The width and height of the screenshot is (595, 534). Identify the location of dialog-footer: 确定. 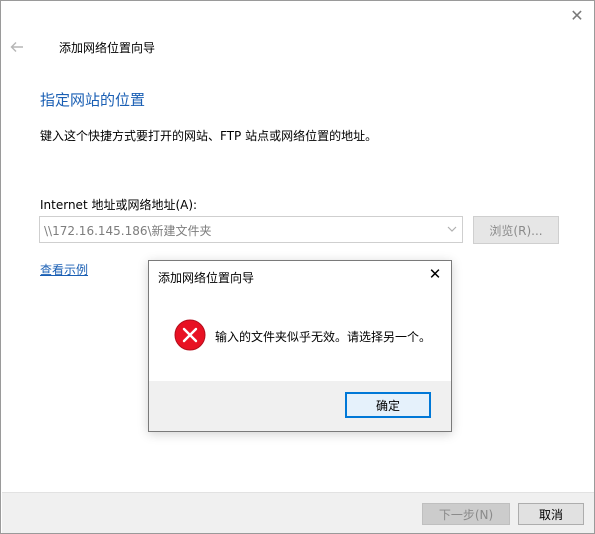
(300, 406).